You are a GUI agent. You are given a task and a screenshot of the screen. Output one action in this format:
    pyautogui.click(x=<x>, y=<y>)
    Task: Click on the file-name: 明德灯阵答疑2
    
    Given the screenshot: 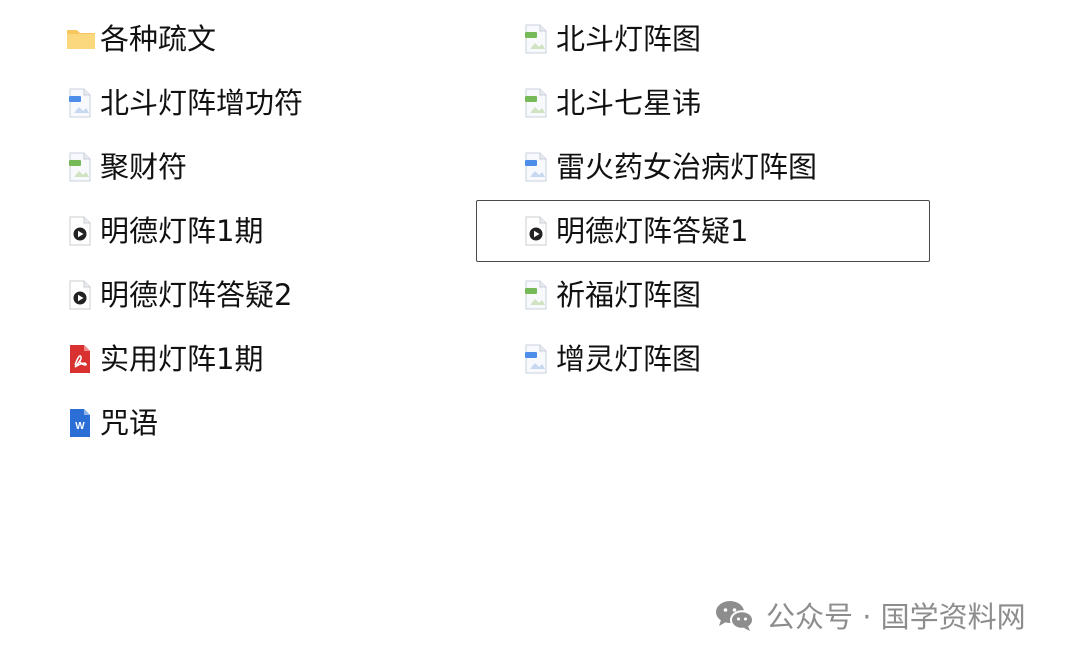 What is the action you would take?
    pyautogui.click(x=196, y=295)
    